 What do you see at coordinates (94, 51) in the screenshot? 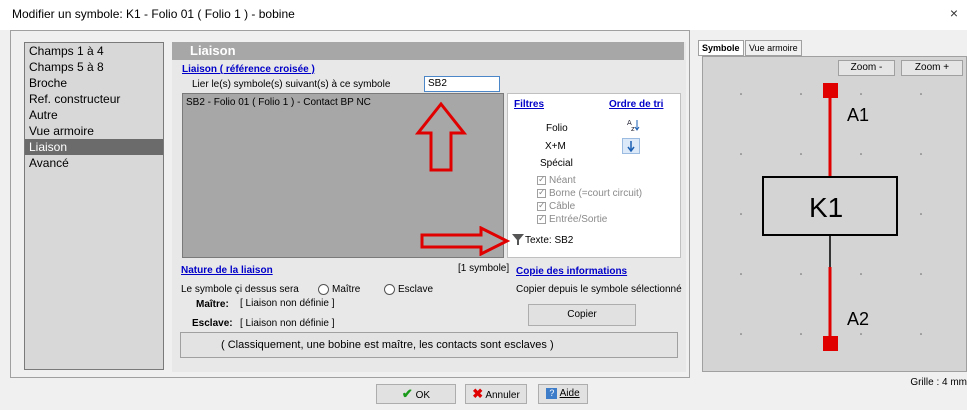
I see `sidebar-item-champs-1-4: Champs 1 à 4` at bounding box center [94, 51].